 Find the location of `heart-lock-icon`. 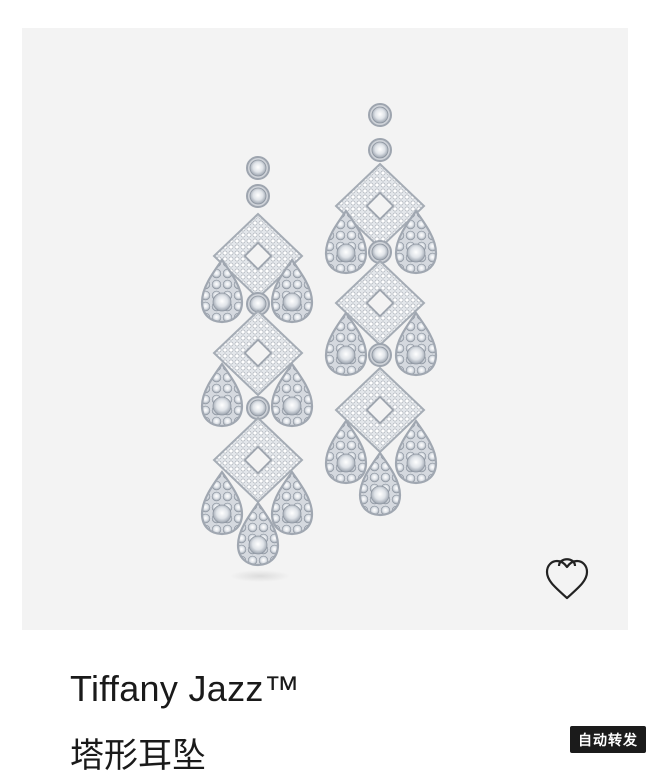

heart-lock-icon is located at coordinates (567, 579).